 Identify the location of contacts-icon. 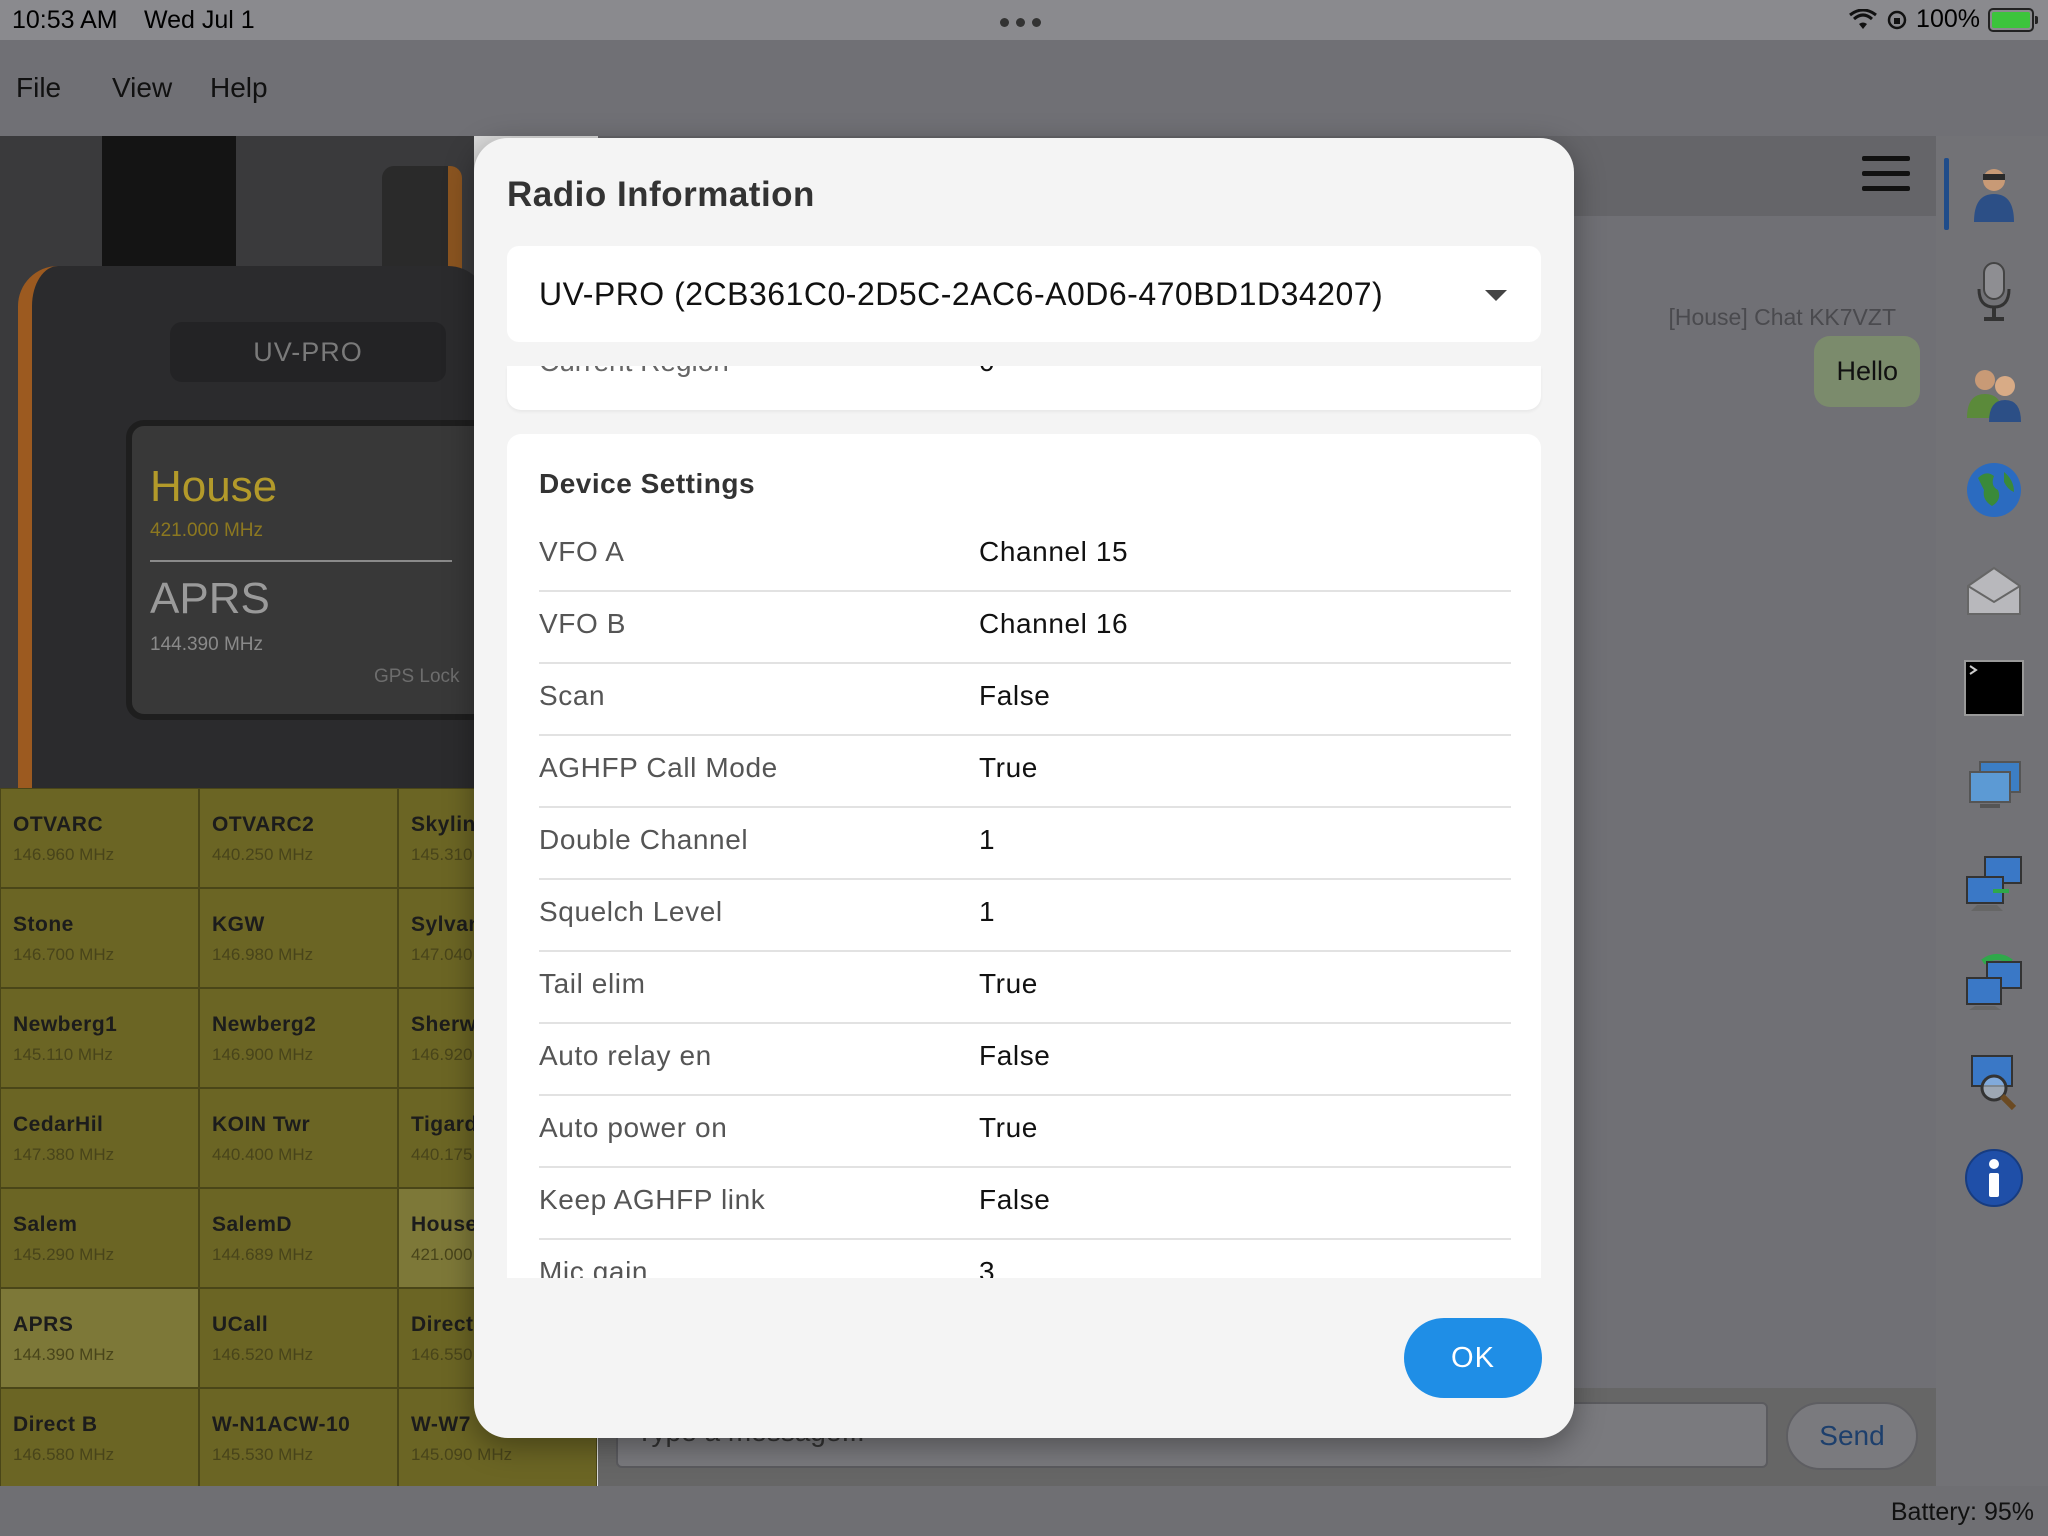
(1994, 392).